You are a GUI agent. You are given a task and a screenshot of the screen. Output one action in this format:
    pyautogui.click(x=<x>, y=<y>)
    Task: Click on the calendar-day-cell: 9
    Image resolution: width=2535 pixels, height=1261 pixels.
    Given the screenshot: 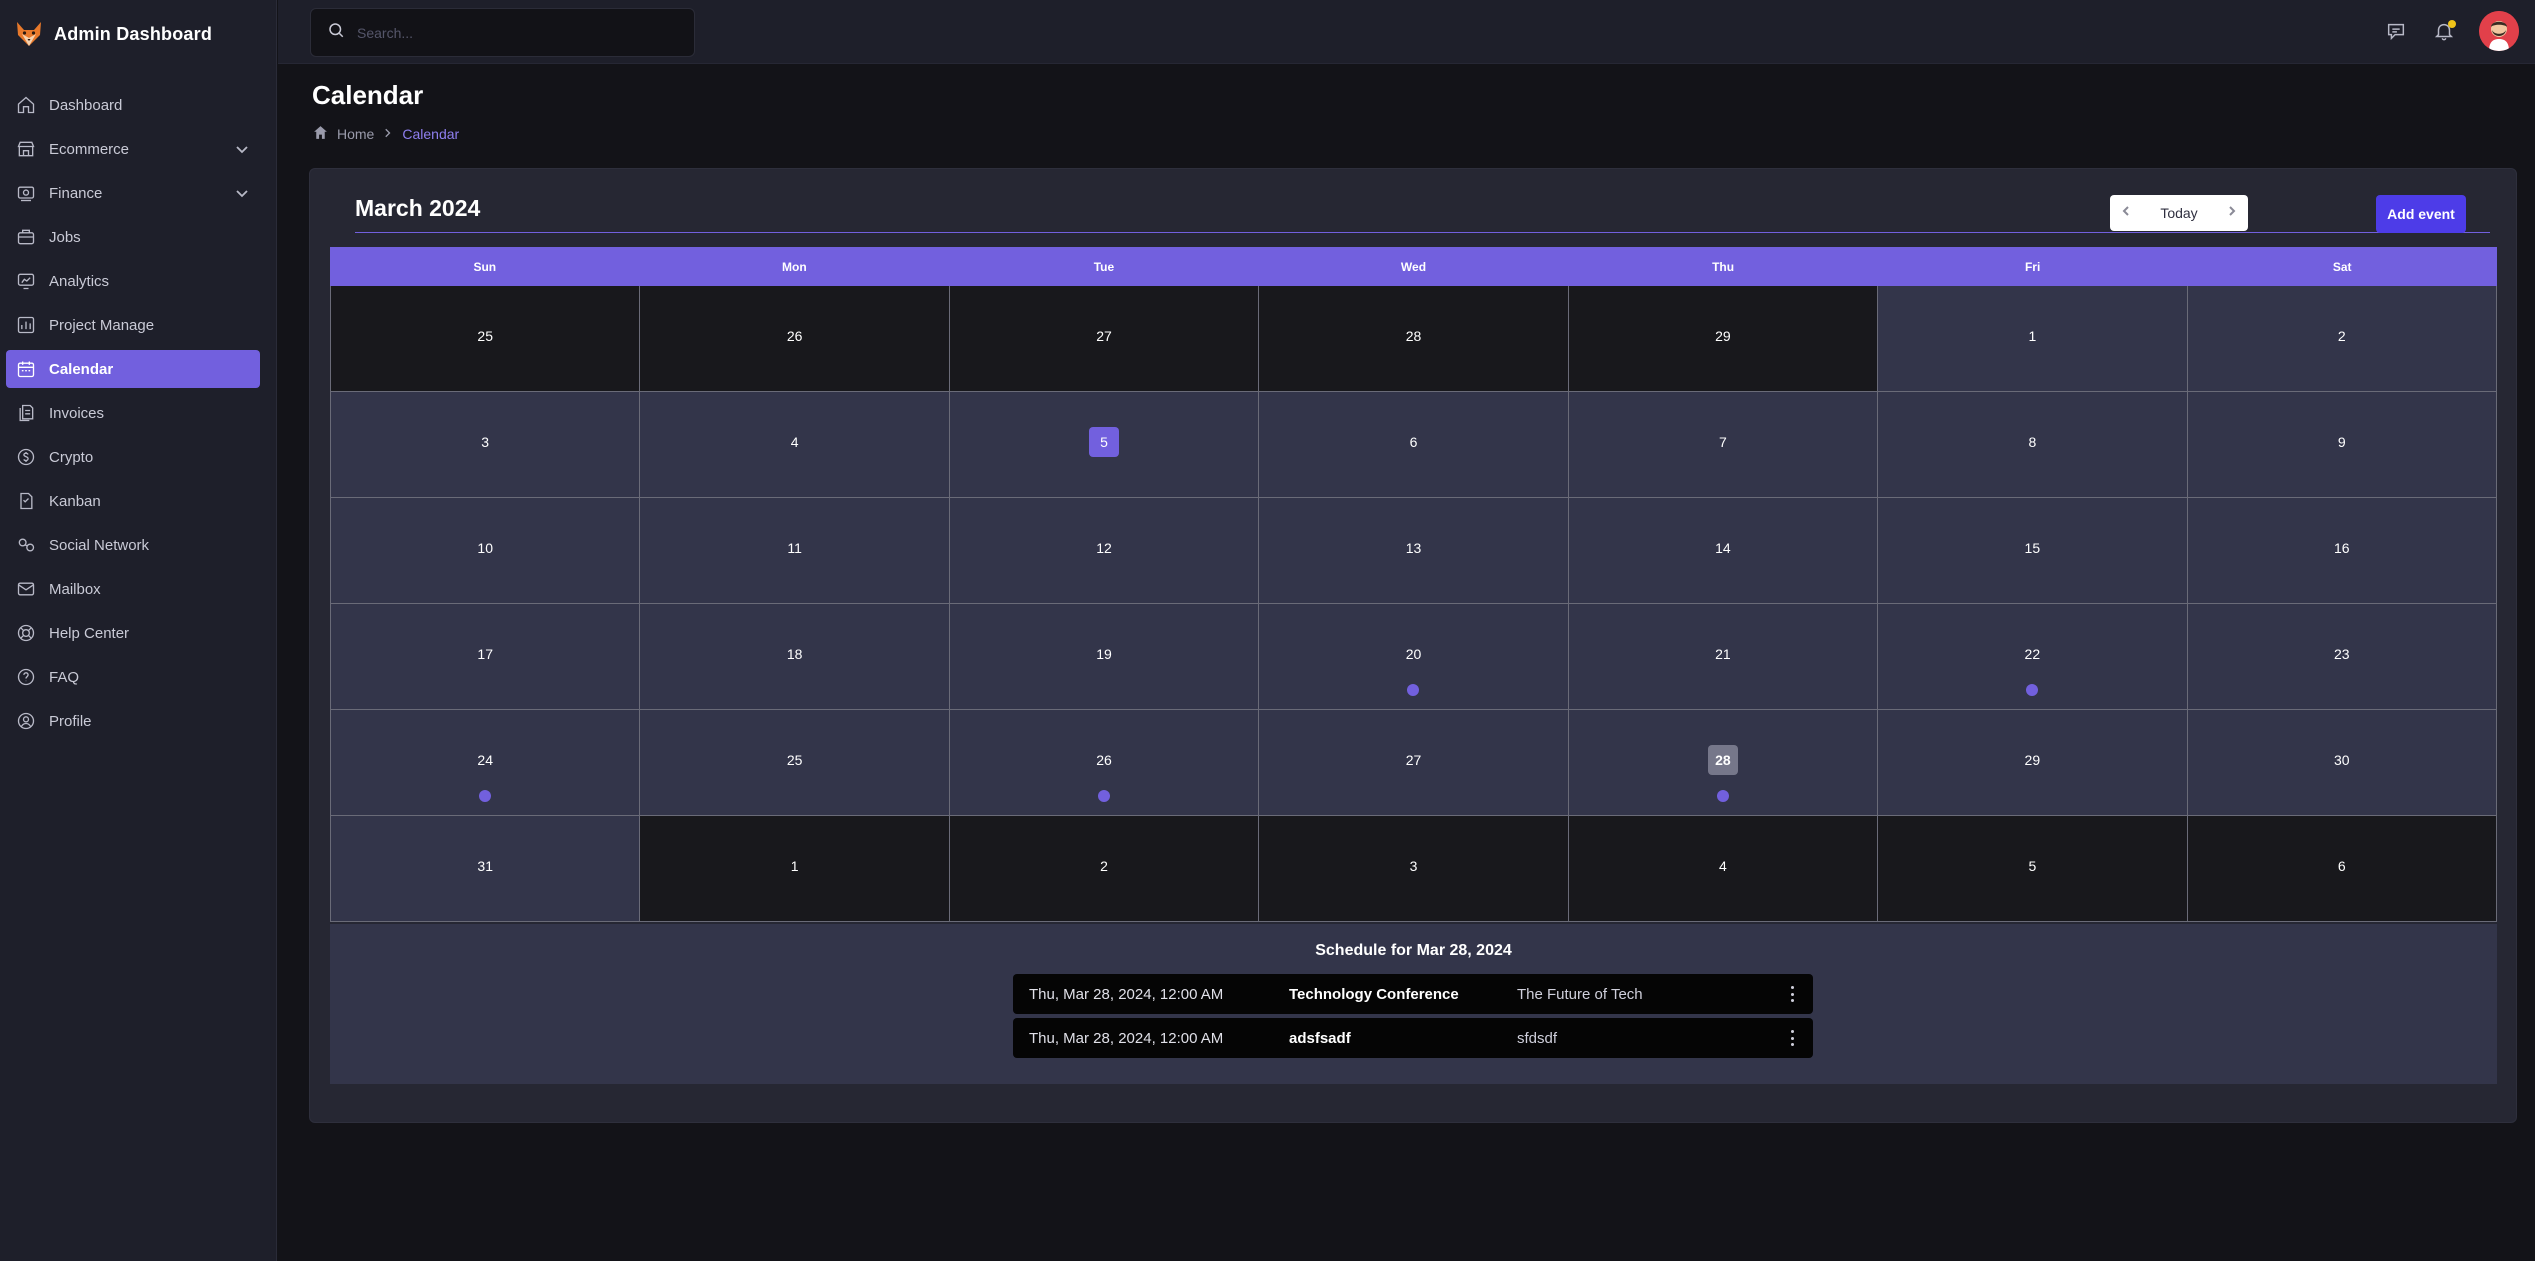 What is the action you would take?
    pyautogui.click(x=2342, y=445)
    